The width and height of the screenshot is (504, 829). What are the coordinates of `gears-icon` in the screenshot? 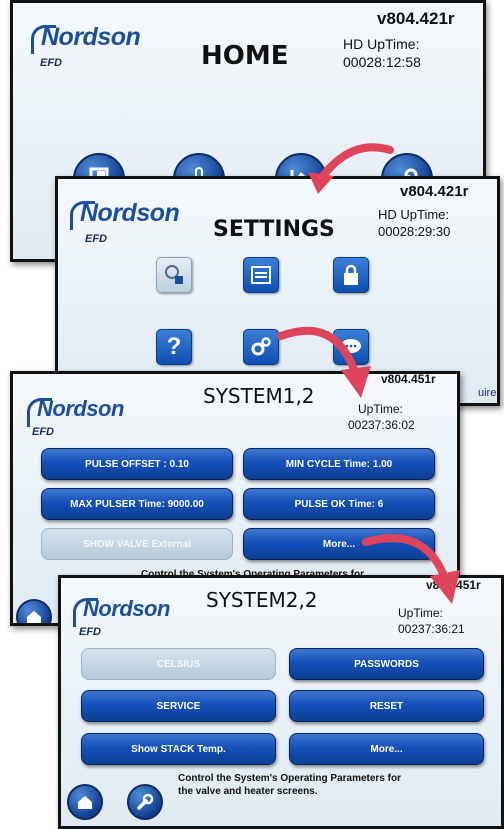 It's located at (261, 347).